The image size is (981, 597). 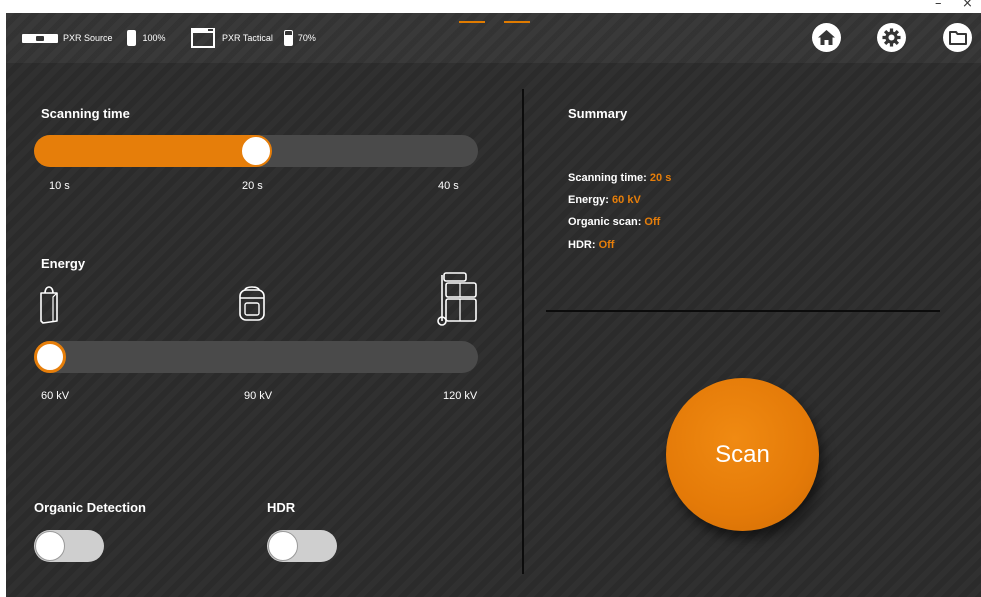 What do you see at coordinates (493, 38) in the screenshot?
I see `top-bar: PXR Source 100% PXR Tactical 70%` at bounding box center [493, 38].